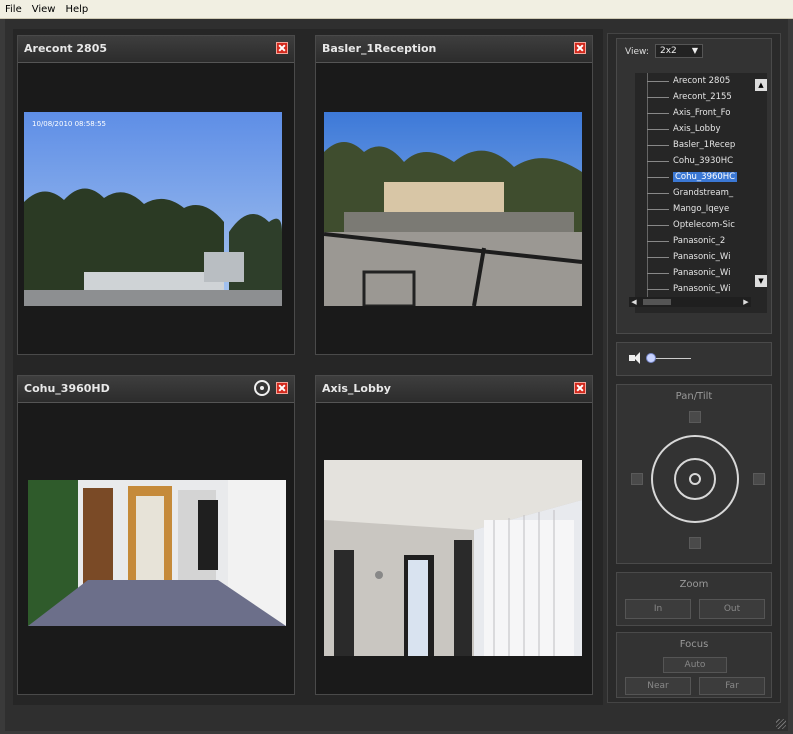  I want to click on camera-list-item-label: Axis_Lobby, so click(697, 129).